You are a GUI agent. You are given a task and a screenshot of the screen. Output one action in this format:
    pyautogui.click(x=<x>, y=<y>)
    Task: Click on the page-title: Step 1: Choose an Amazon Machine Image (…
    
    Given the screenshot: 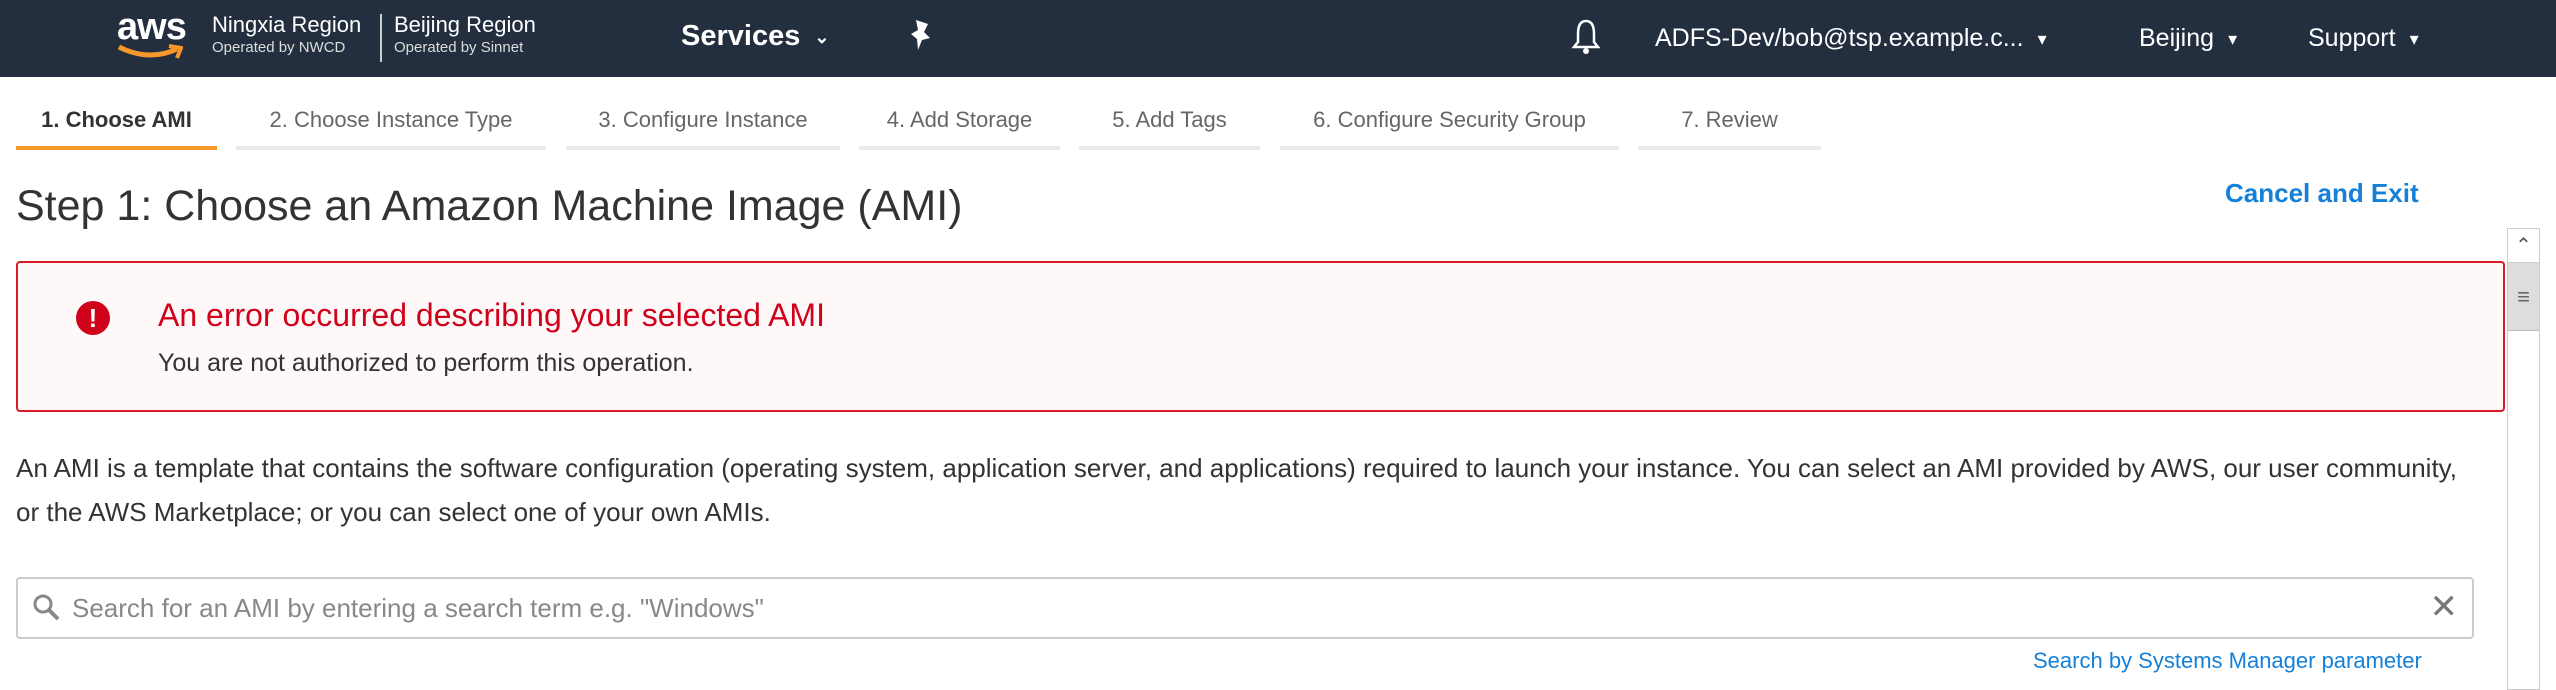 What is the action you would take?
    pyautogui.click(x=489, y=206)
    